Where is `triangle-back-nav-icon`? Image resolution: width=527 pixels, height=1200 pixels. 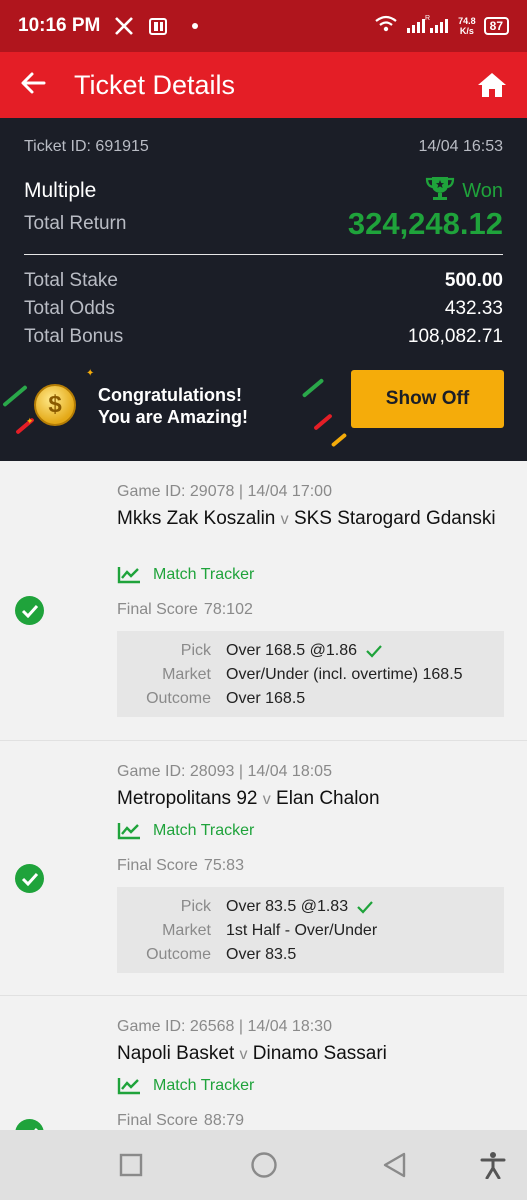
triangle-back-nav-icon is located at coordinates (395, 1165).